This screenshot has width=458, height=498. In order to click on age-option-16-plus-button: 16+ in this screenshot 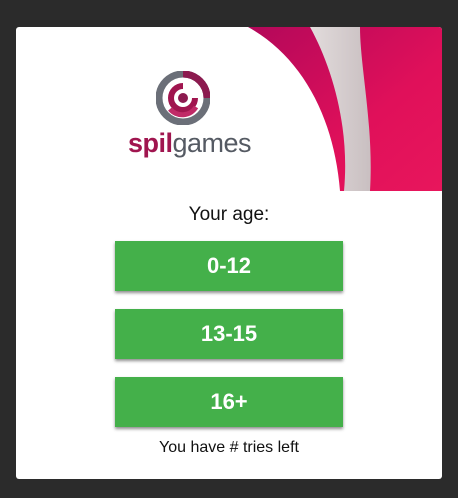, I will do `click(229, 402)`.